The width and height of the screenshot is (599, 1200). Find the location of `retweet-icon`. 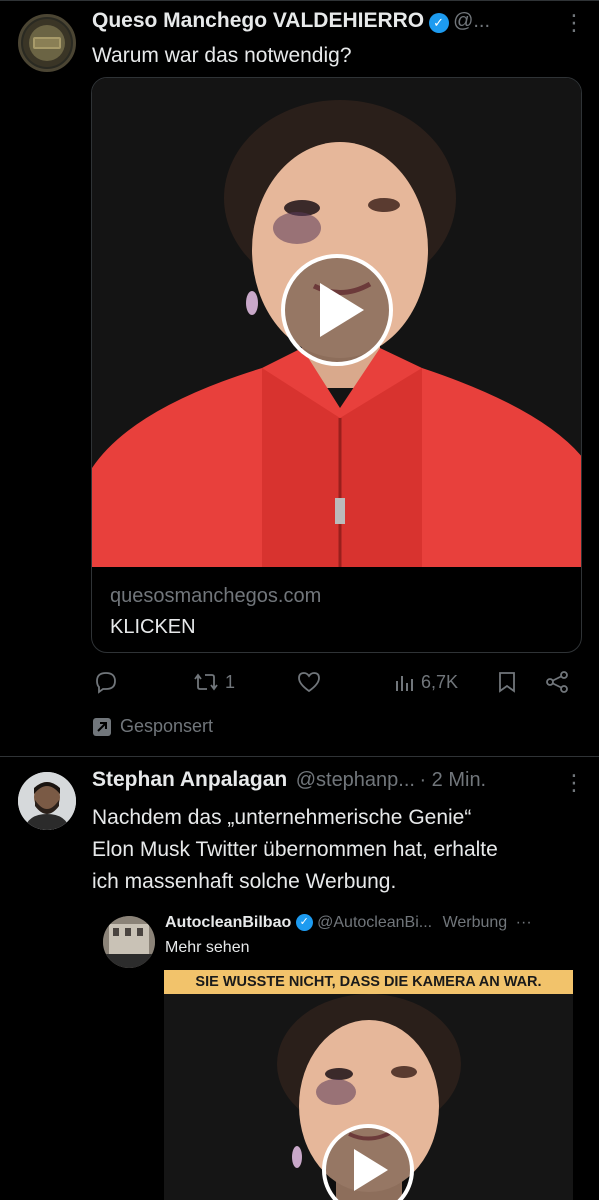

retweet-icon is located at coordinates (206, 682).